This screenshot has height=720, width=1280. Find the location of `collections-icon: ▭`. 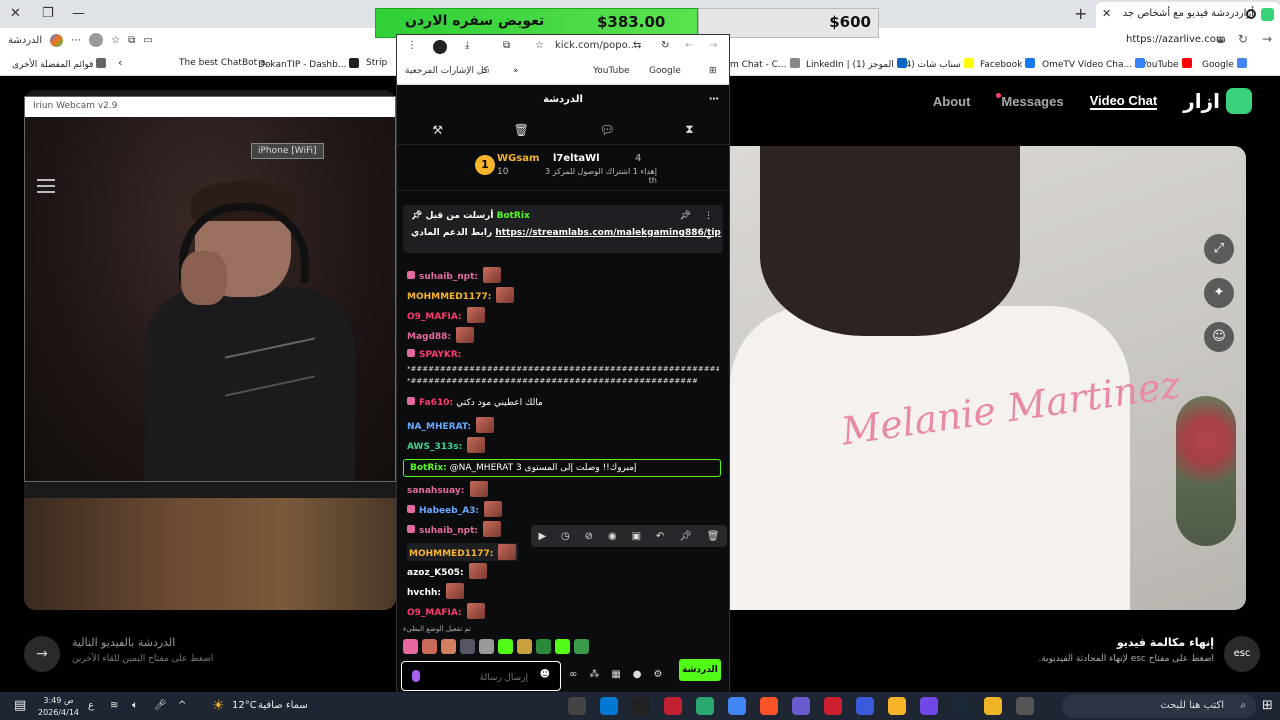

collections-icon: ▭ is located at coordinates (147, 40).